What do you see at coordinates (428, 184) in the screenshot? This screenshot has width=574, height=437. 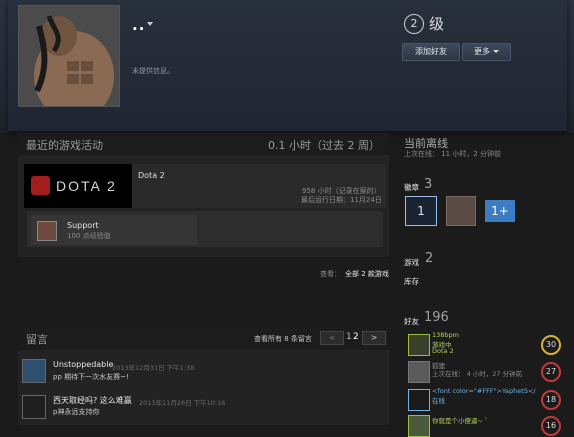 I see `badges-count: 3` at bounding box center [428, 184].